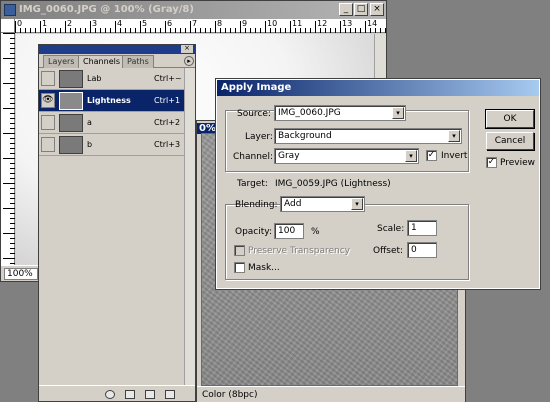 The width and height of the screenshot is (550, 402). I want to click on palette-tabs: Layers Channels Paths ▸, so click(117, 61).